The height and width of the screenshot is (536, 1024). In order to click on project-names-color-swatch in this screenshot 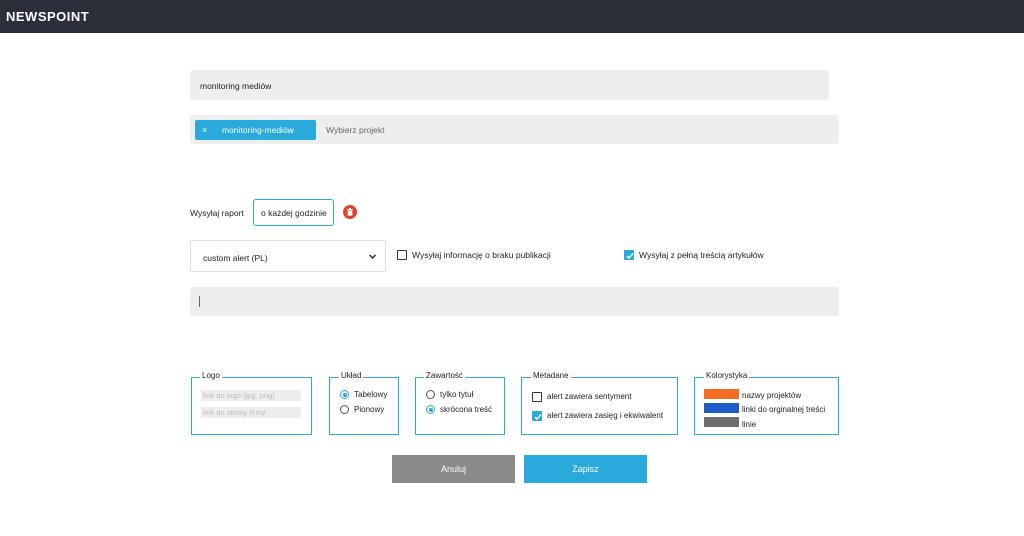, I will do `click(721, 394)`.